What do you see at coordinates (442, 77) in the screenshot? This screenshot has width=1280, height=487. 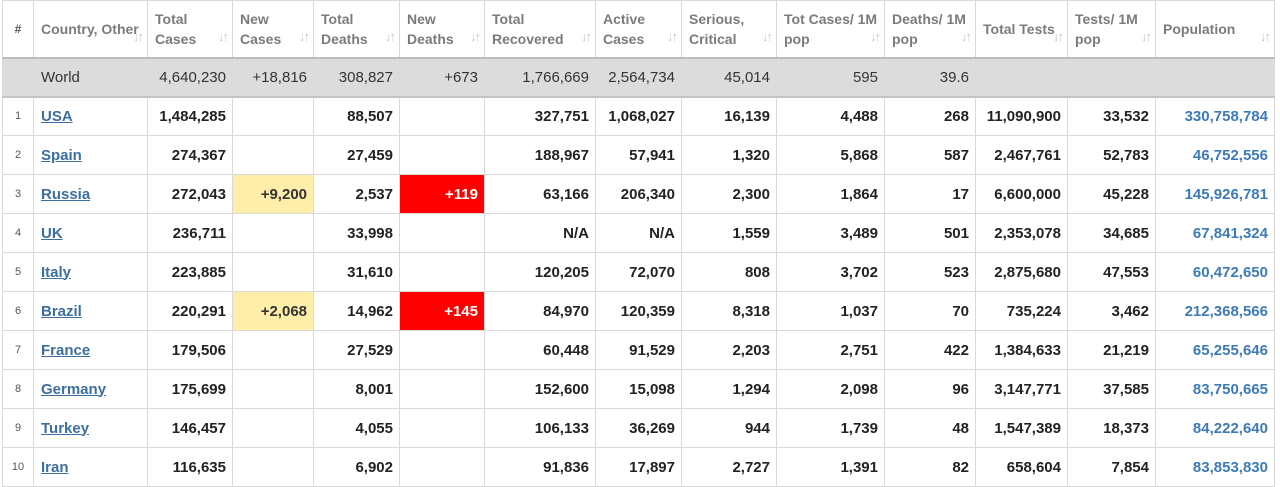 I see `cell-new-deaths: +673` at bounding box center [442, 77].